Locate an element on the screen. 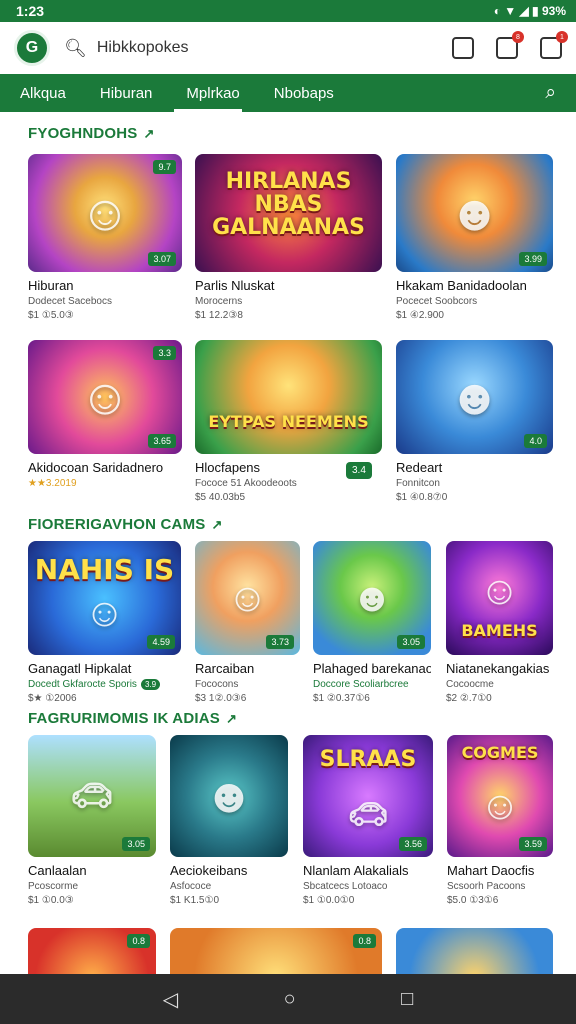 The image size is (576, 1024). game-thumbnail is located at coordinates (474, 953).